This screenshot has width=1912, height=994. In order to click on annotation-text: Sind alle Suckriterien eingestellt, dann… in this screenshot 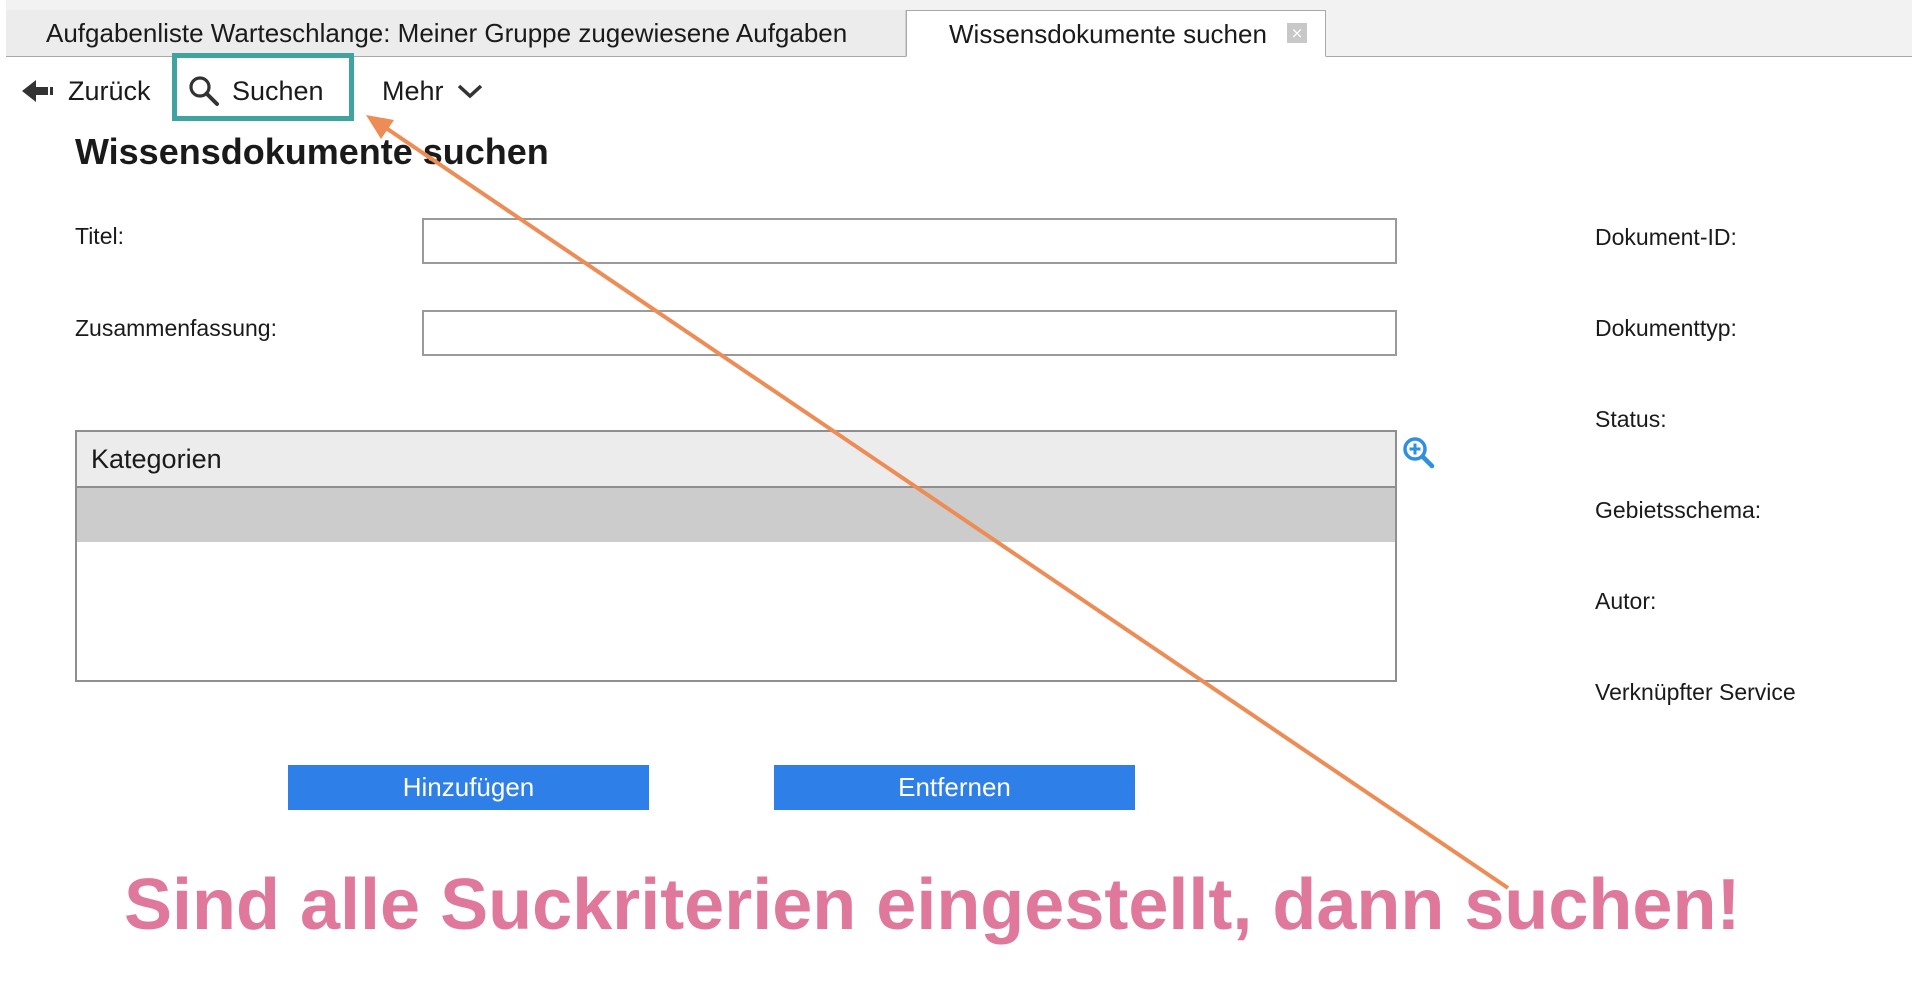, I will do `click(932, 905)`.